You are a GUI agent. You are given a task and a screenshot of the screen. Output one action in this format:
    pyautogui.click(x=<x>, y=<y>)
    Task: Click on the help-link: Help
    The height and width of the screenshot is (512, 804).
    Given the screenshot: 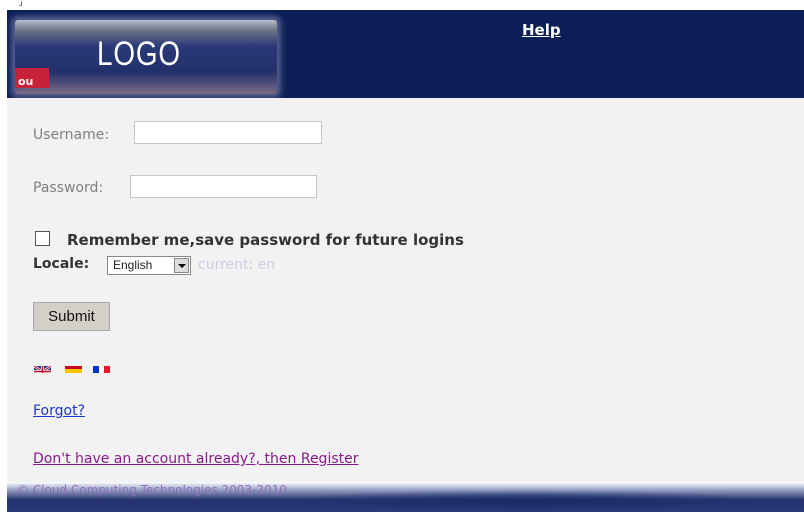 What is the action you would take?
    pyautogui.click(x=541, y=30)
    